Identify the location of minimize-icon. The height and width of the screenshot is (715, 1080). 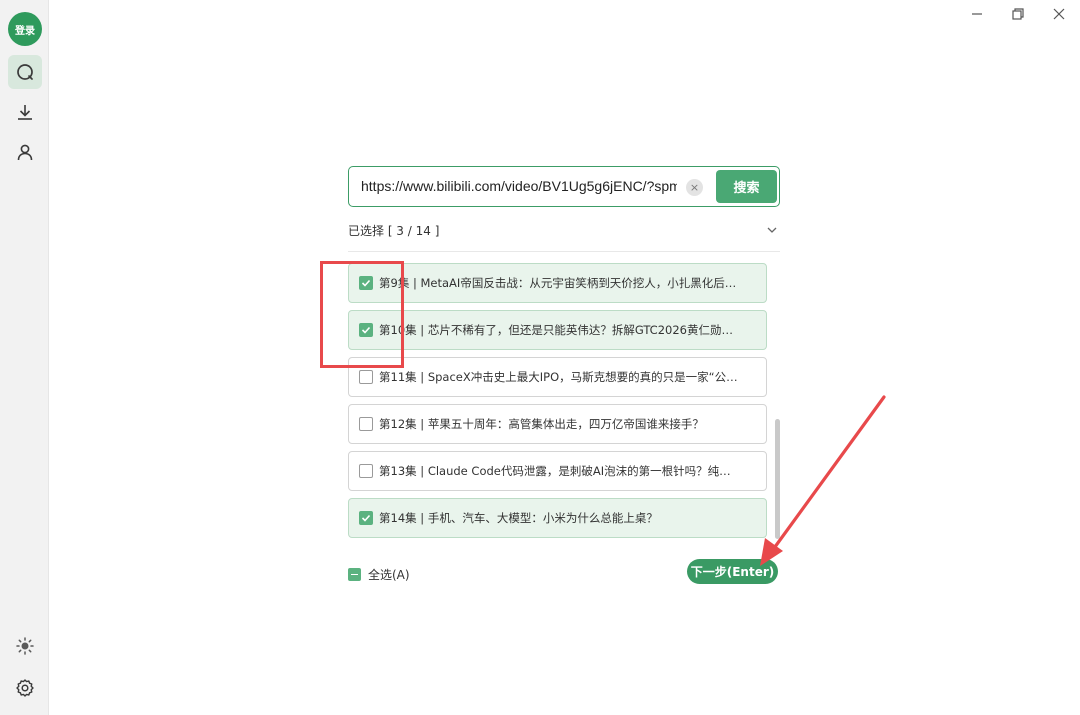
(977, 14).